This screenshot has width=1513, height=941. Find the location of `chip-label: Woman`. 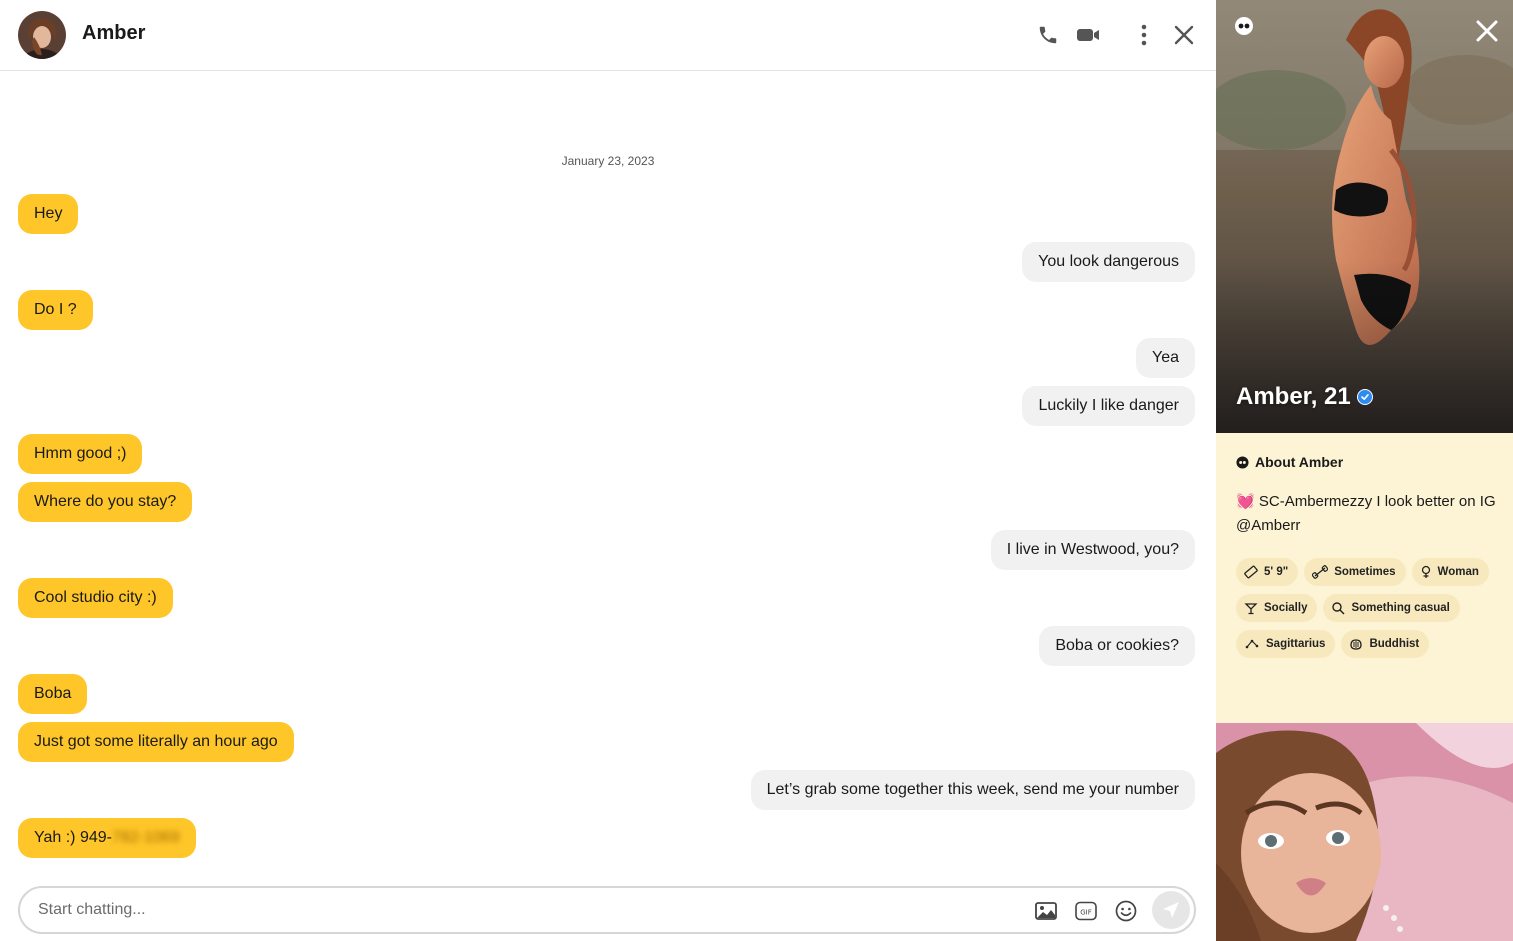

chip-label: Woman is located at coordinates (1458, 572).